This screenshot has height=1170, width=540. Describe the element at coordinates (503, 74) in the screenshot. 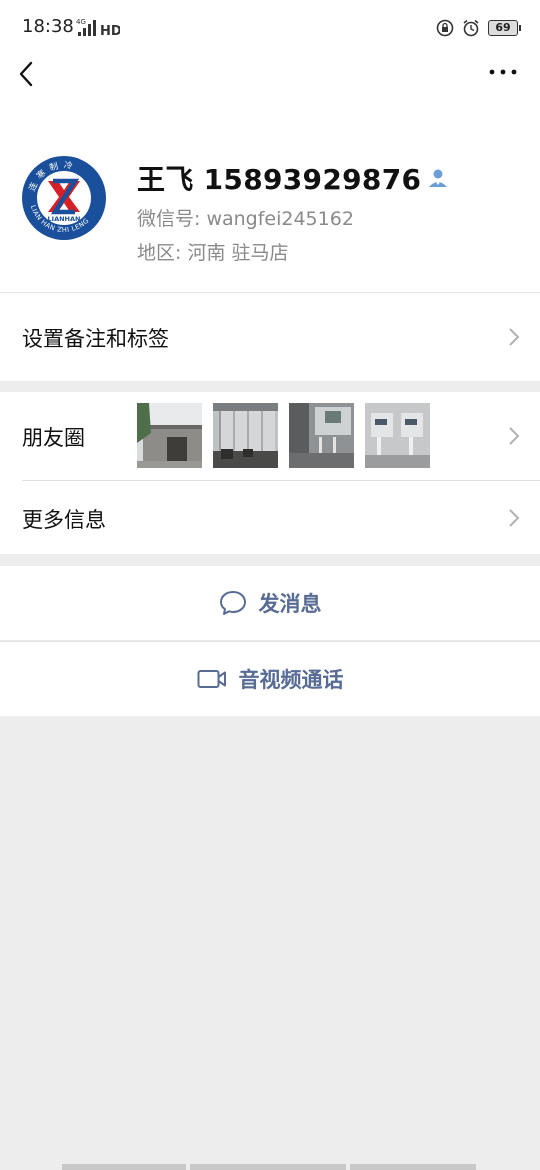

I see `more-dots-icon` at that location.